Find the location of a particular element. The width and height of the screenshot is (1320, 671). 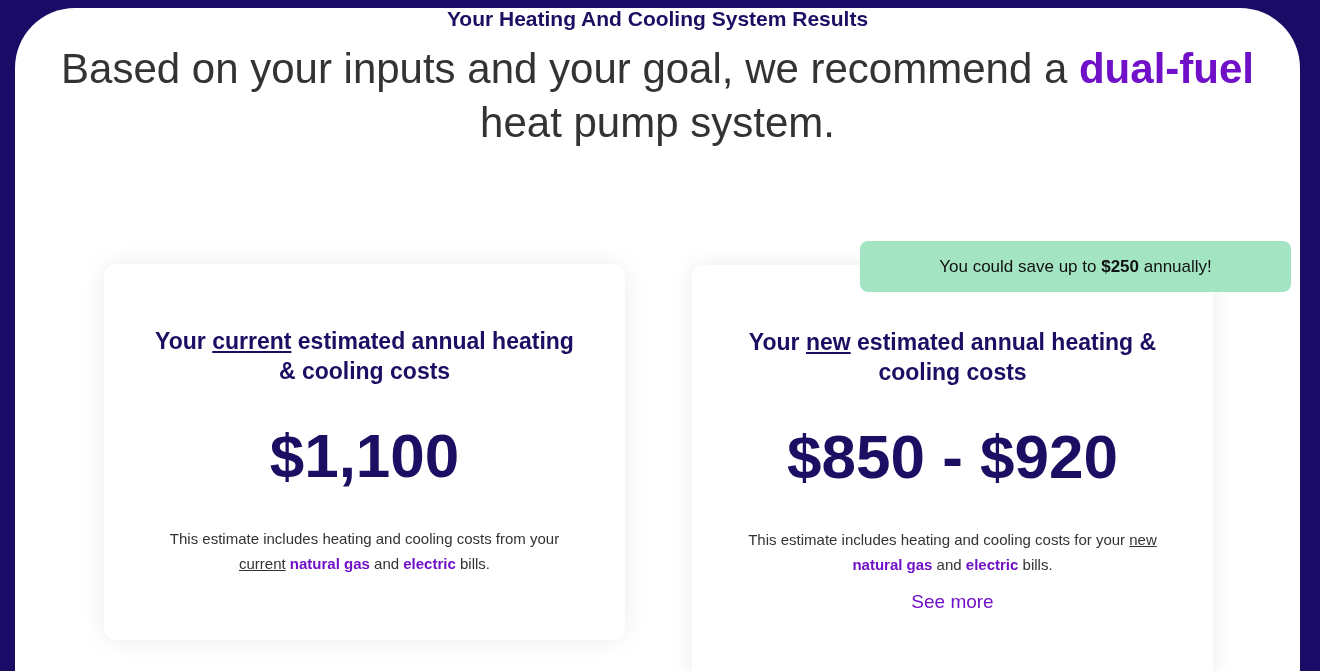

see-more-link: See more is located at coordinates (952, 602).